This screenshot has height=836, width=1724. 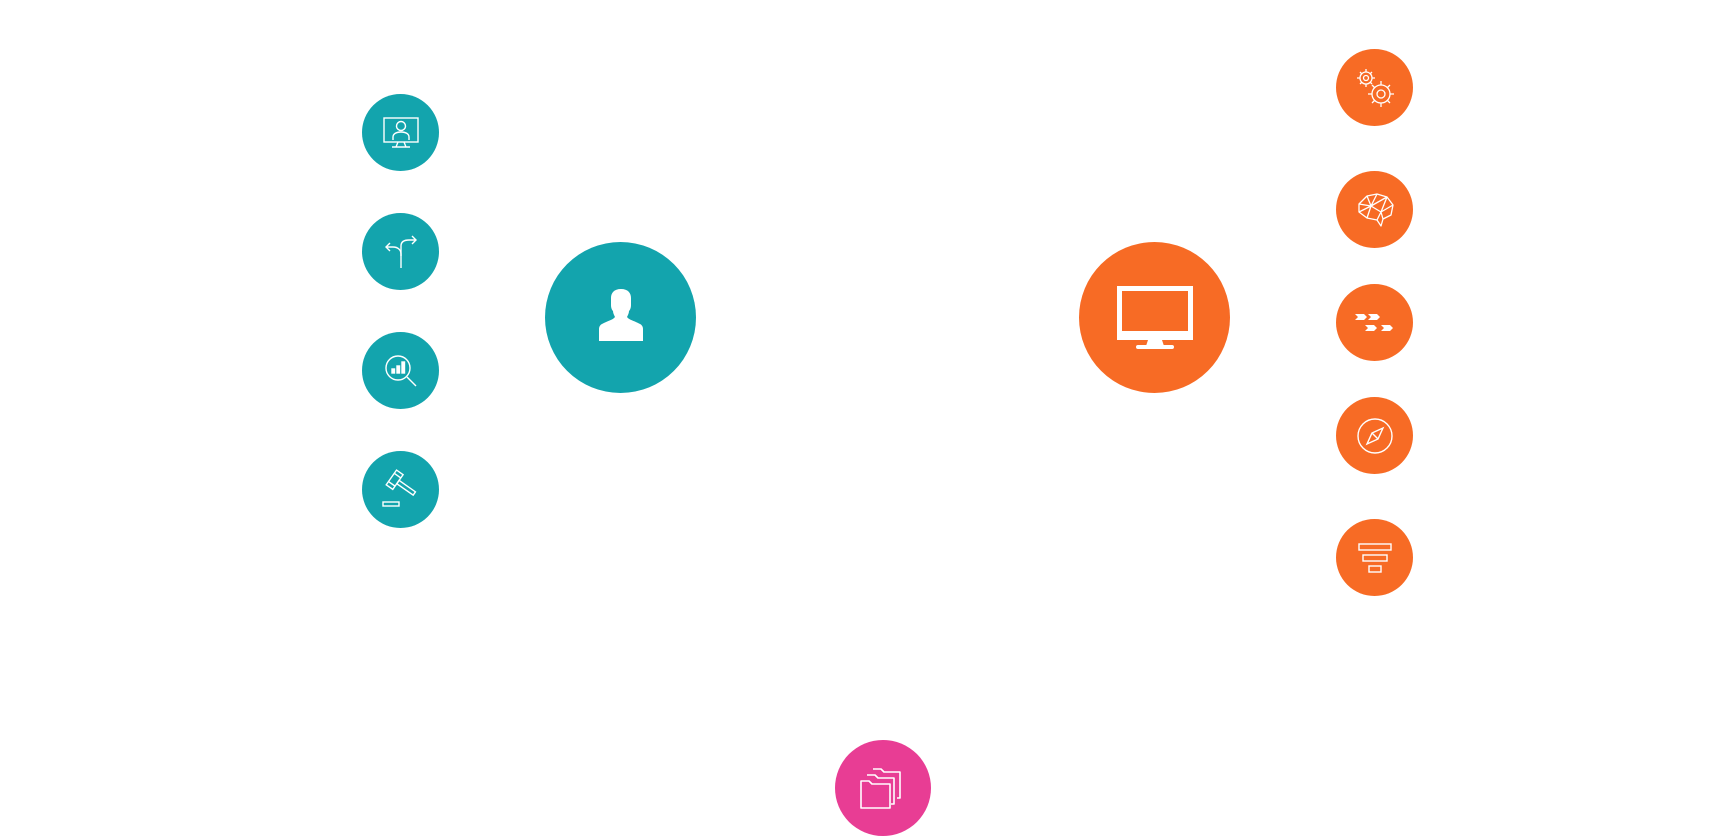 I want to click on compass-icon, so click(x=1374, y=435).